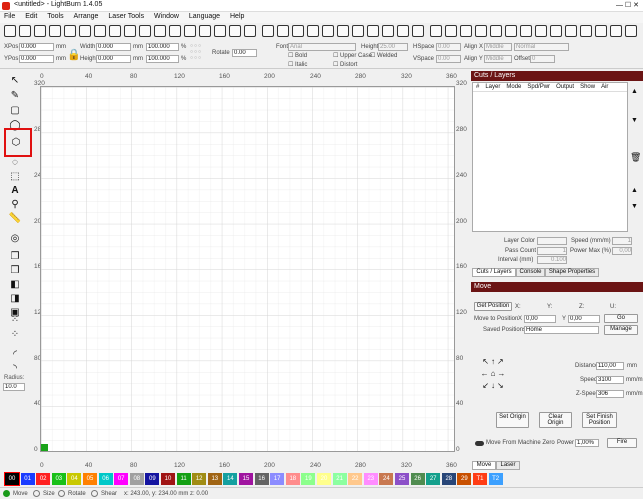  I want to click on palette-swatch: 06, so click(105, 479).